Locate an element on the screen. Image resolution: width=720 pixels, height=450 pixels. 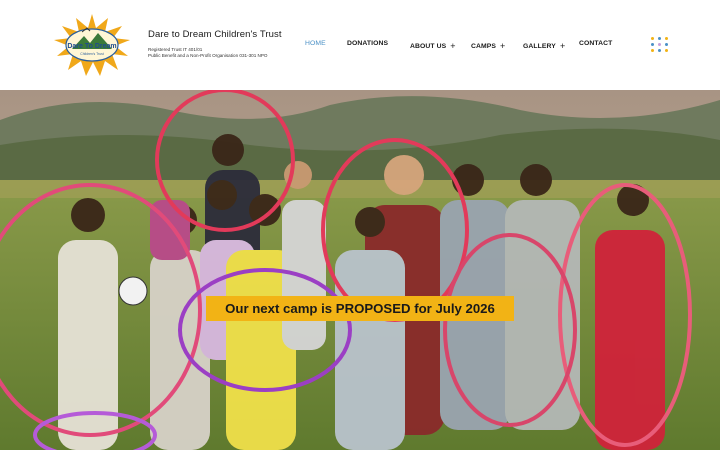
nav-contact: CONTACT is located at coordinates (595, 43).